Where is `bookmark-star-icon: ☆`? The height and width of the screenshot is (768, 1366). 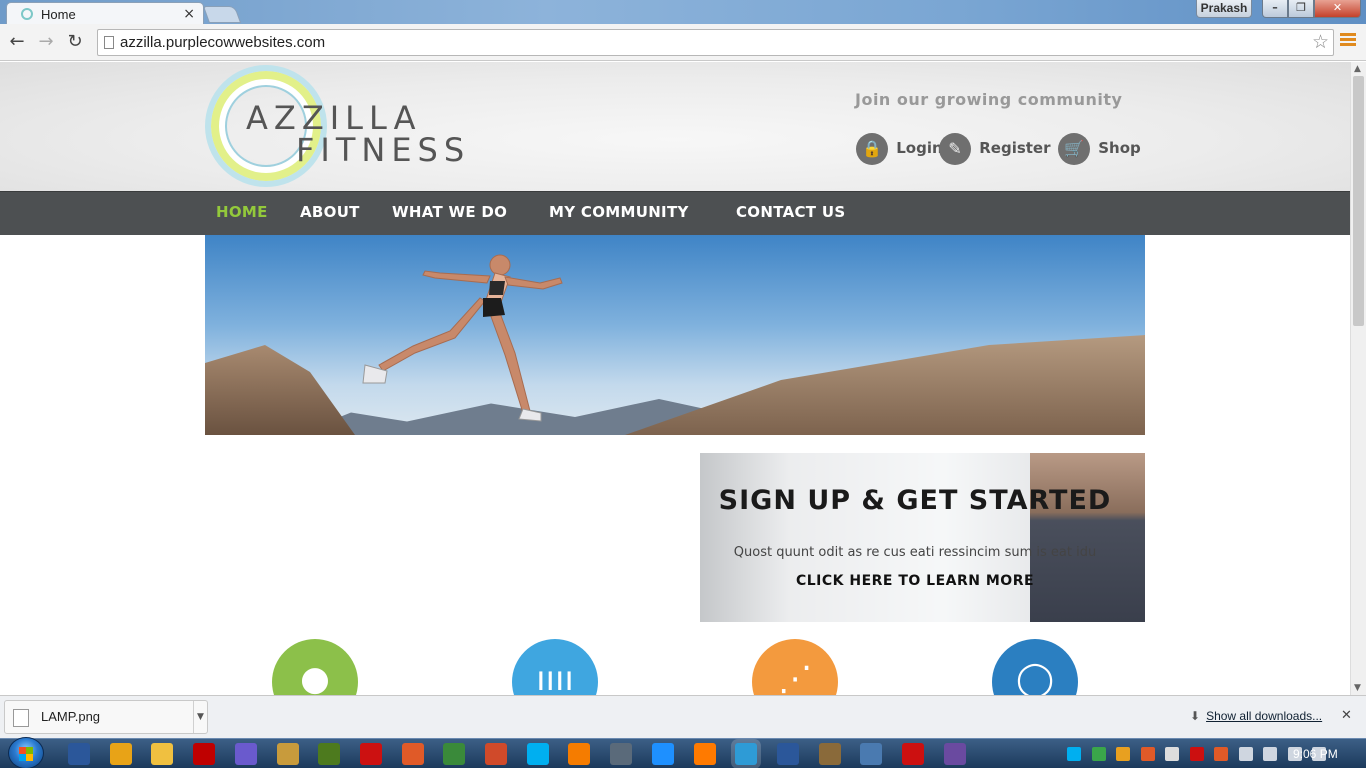 bookmark-star-icon: ☆ is located at coordinates (1320, 42).